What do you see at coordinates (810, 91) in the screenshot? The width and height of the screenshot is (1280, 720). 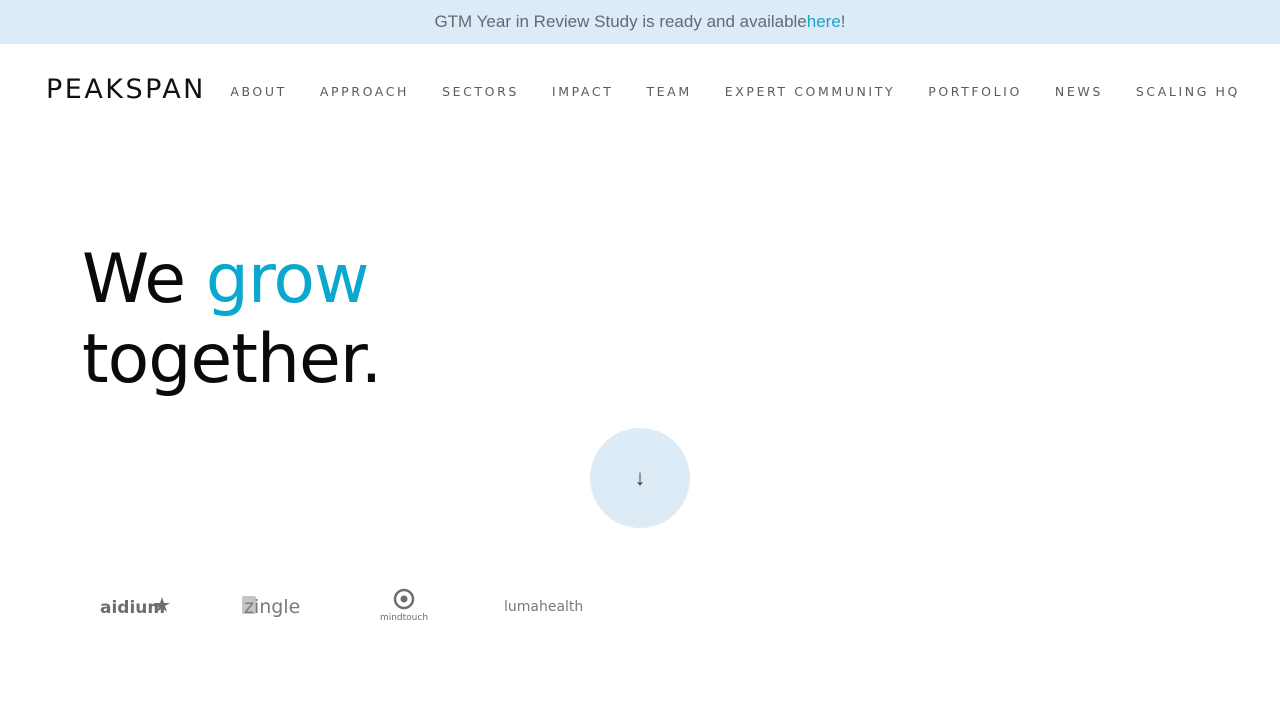 I see `nav-item-expert-community: EXPERT COMMUNITY` at bounding box center [810, 91].